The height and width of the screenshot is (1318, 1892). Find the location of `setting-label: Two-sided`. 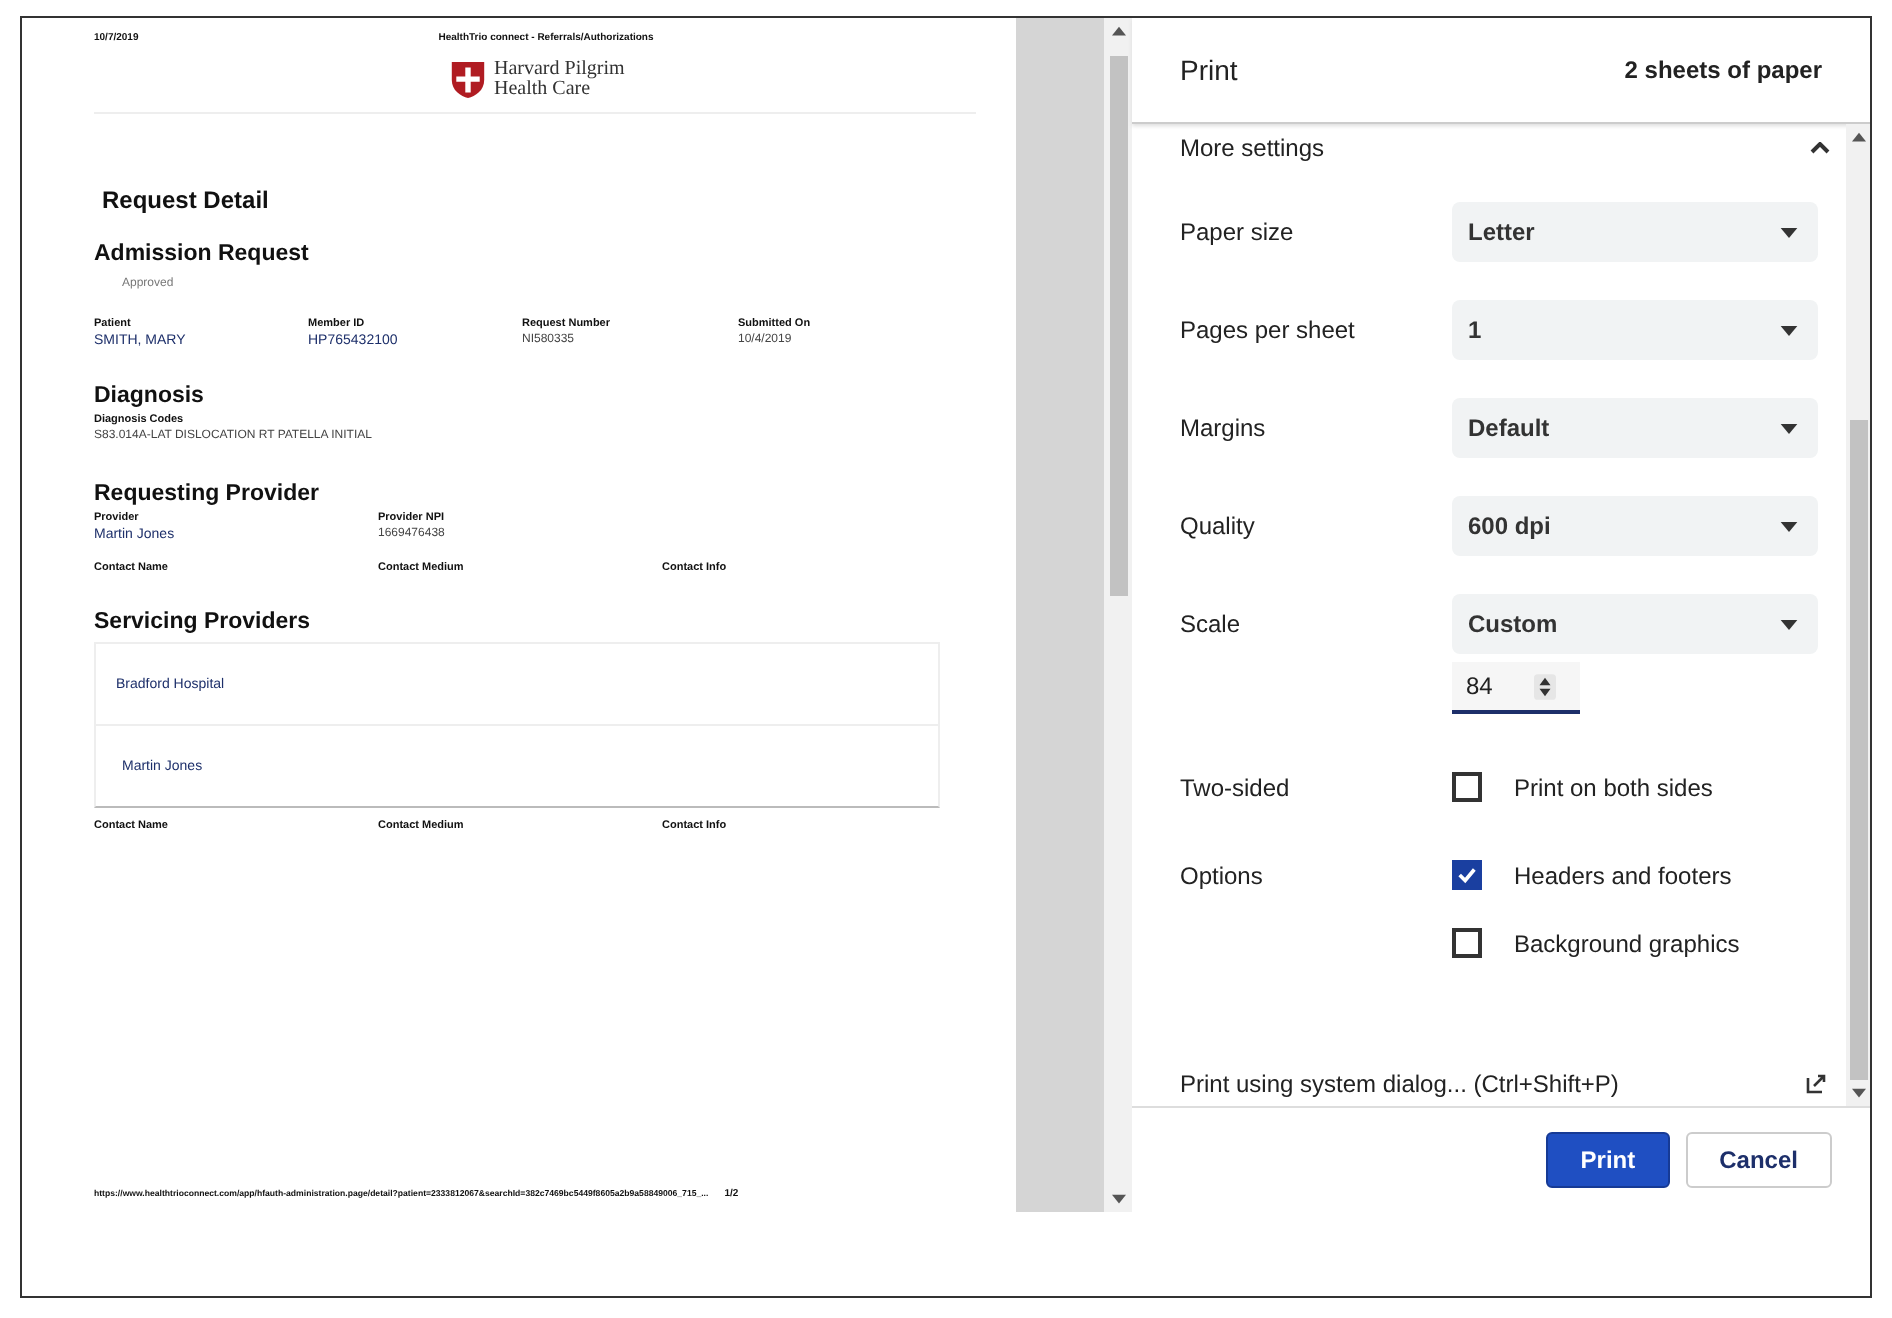

setting-label: Two-sided is located at coordinates (1236, 787).